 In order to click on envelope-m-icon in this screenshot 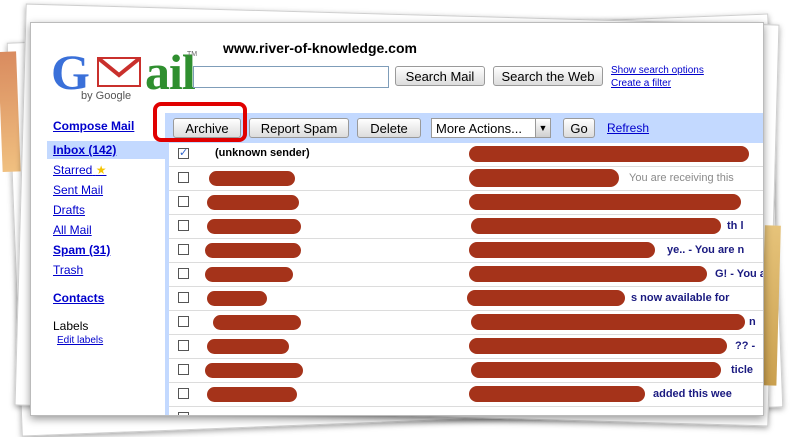, I will do `click(119, 72)`.